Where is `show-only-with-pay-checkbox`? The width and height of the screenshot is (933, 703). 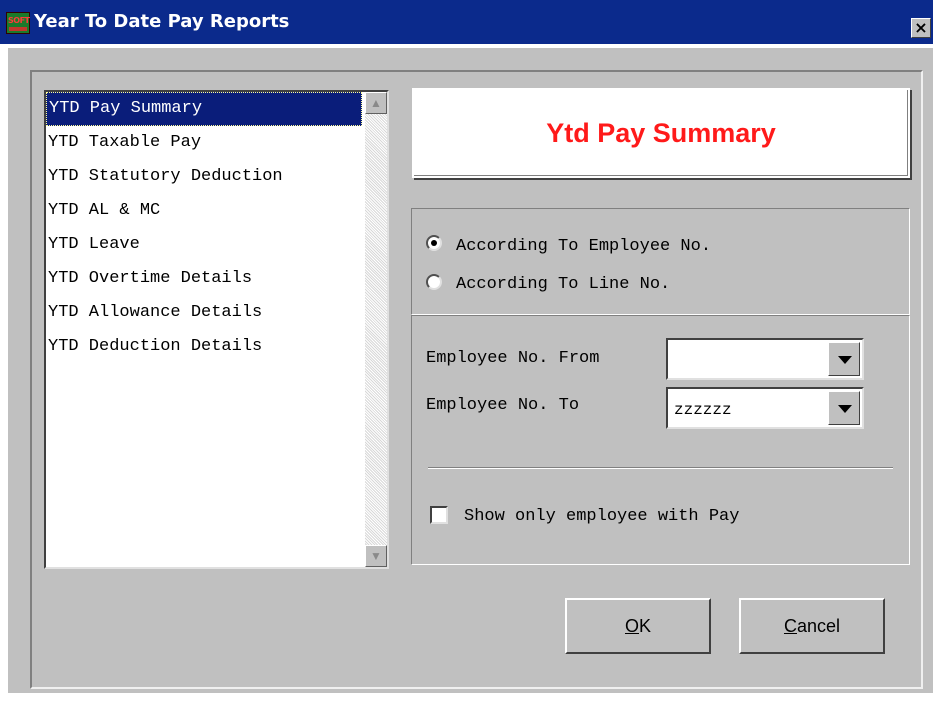 show-only-with-pay-checkbox is located at coordinates (439, 515).